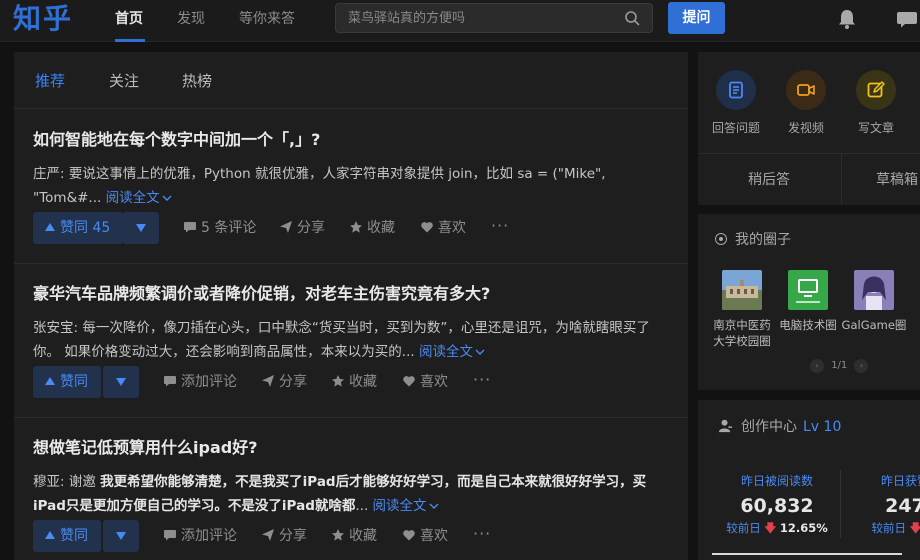 The image size is (920, 560). I want to click on circle-item: 电脑技术圈, so click(808, 301).